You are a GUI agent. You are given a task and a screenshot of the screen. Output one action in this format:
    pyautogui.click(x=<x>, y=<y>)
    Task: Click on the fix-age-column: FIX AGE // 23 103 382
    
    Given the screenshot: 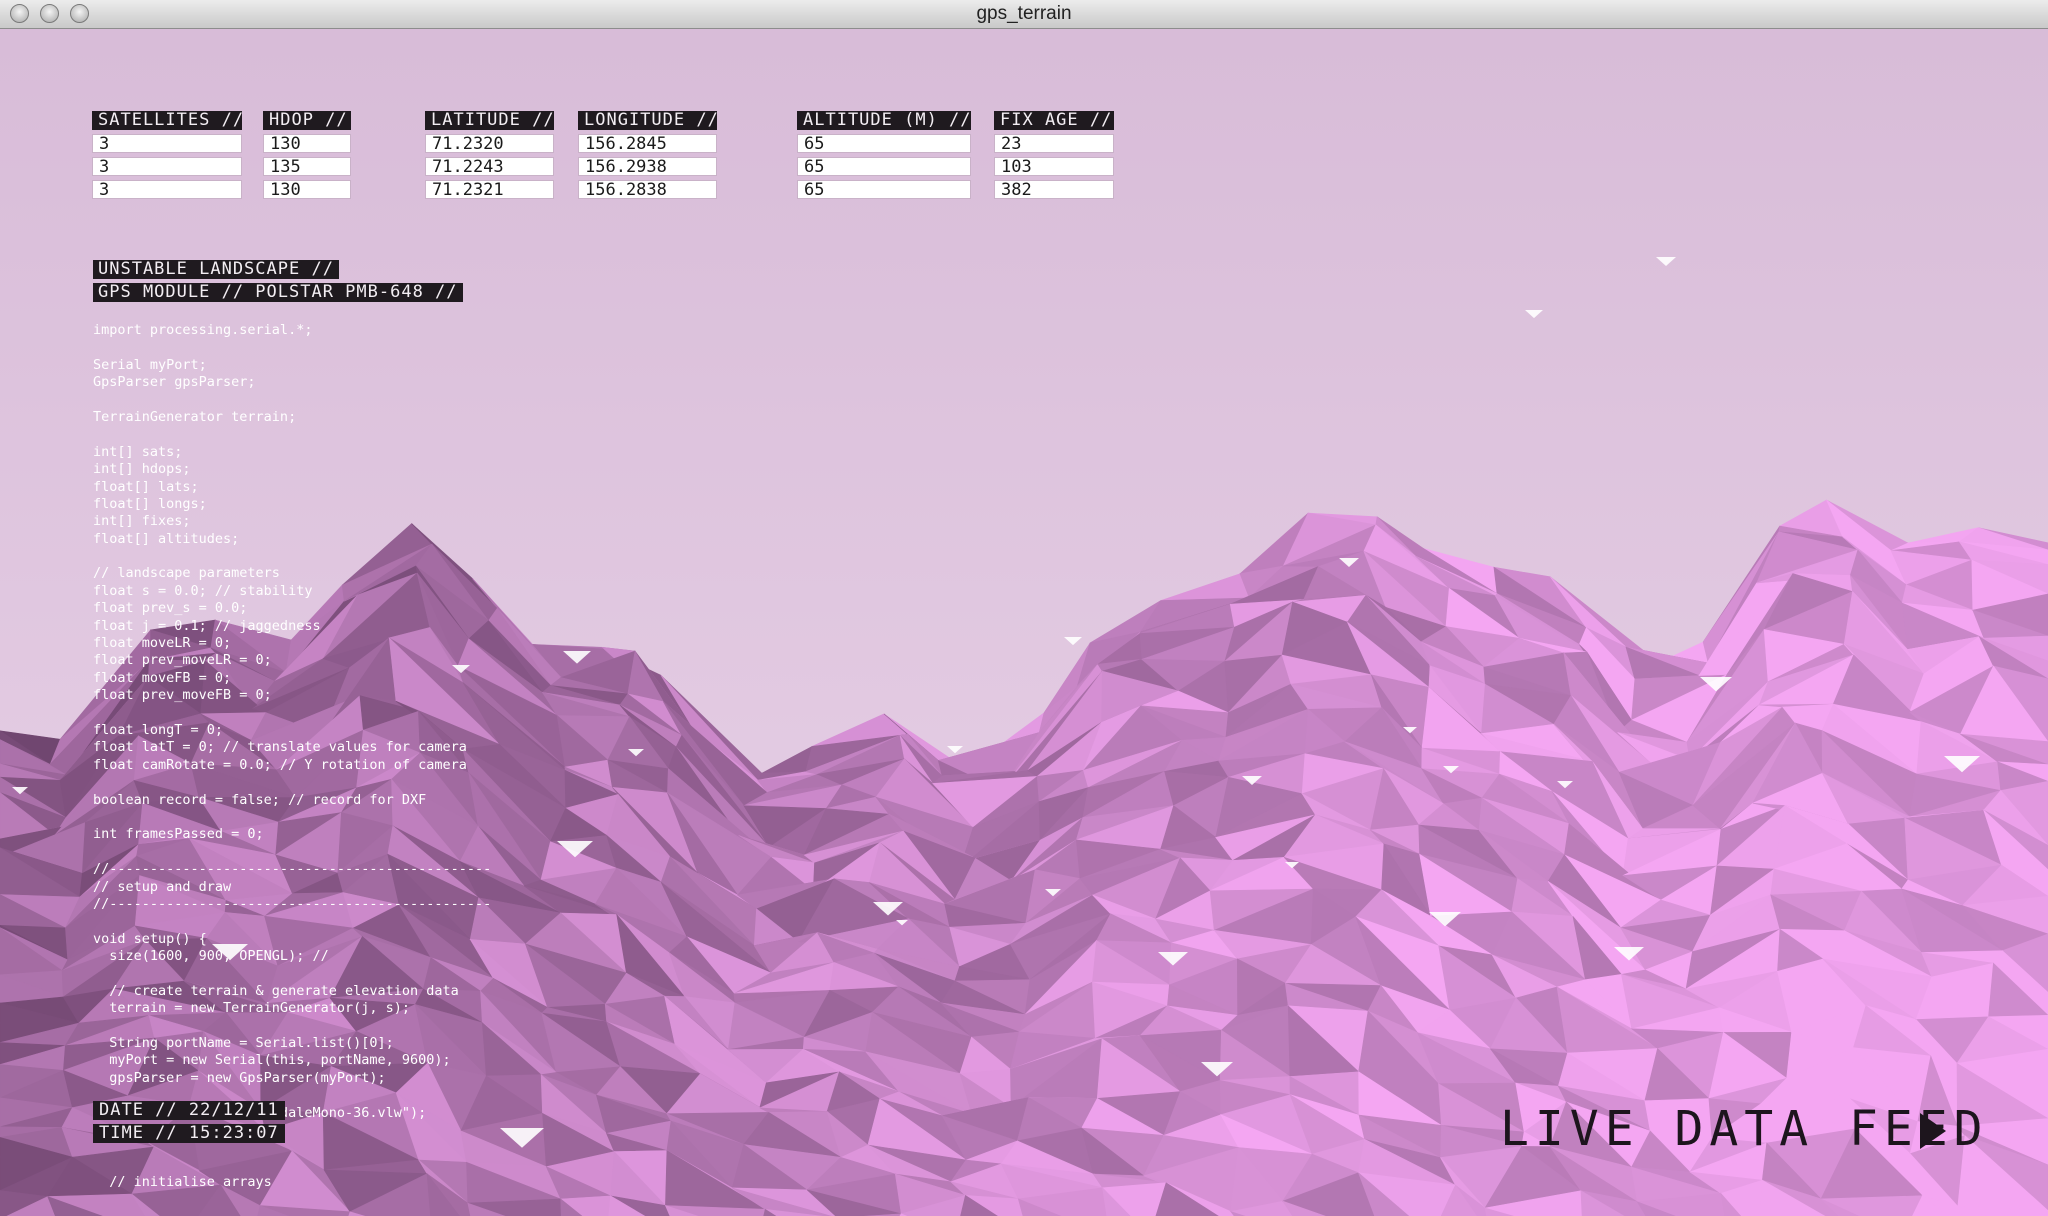 What is the action you would take?
    pyautogui.click(x=1054, y=157)
    